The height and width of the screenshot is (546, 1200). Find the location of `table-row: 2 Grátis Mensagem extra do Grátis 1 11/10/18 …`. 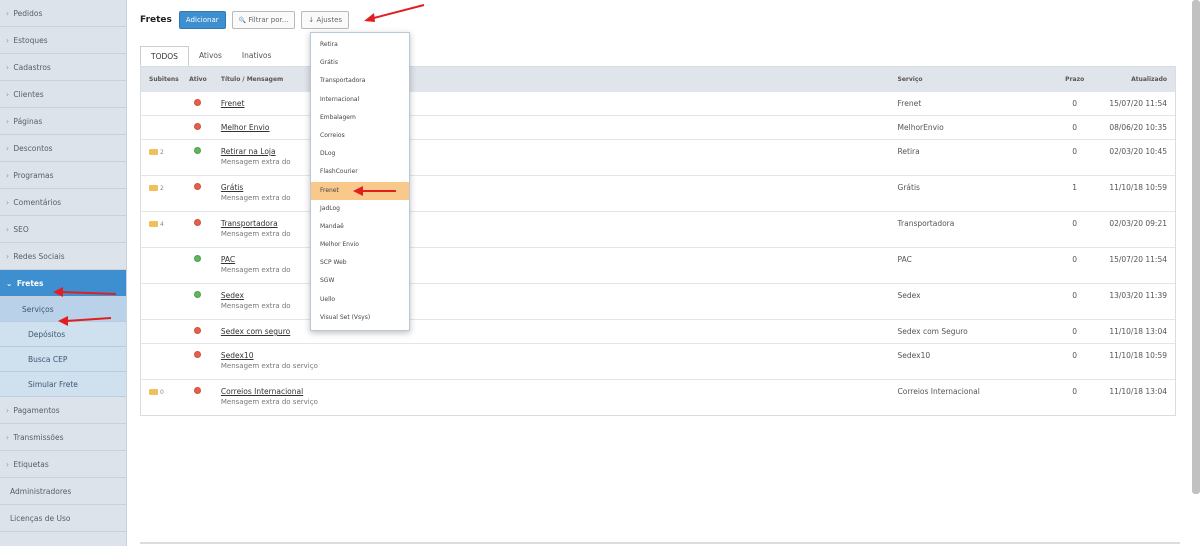

table-row: 2 Grátis Mensagem extra do Grátis 1 11/10/18 … is located at coordinates (658, 193).